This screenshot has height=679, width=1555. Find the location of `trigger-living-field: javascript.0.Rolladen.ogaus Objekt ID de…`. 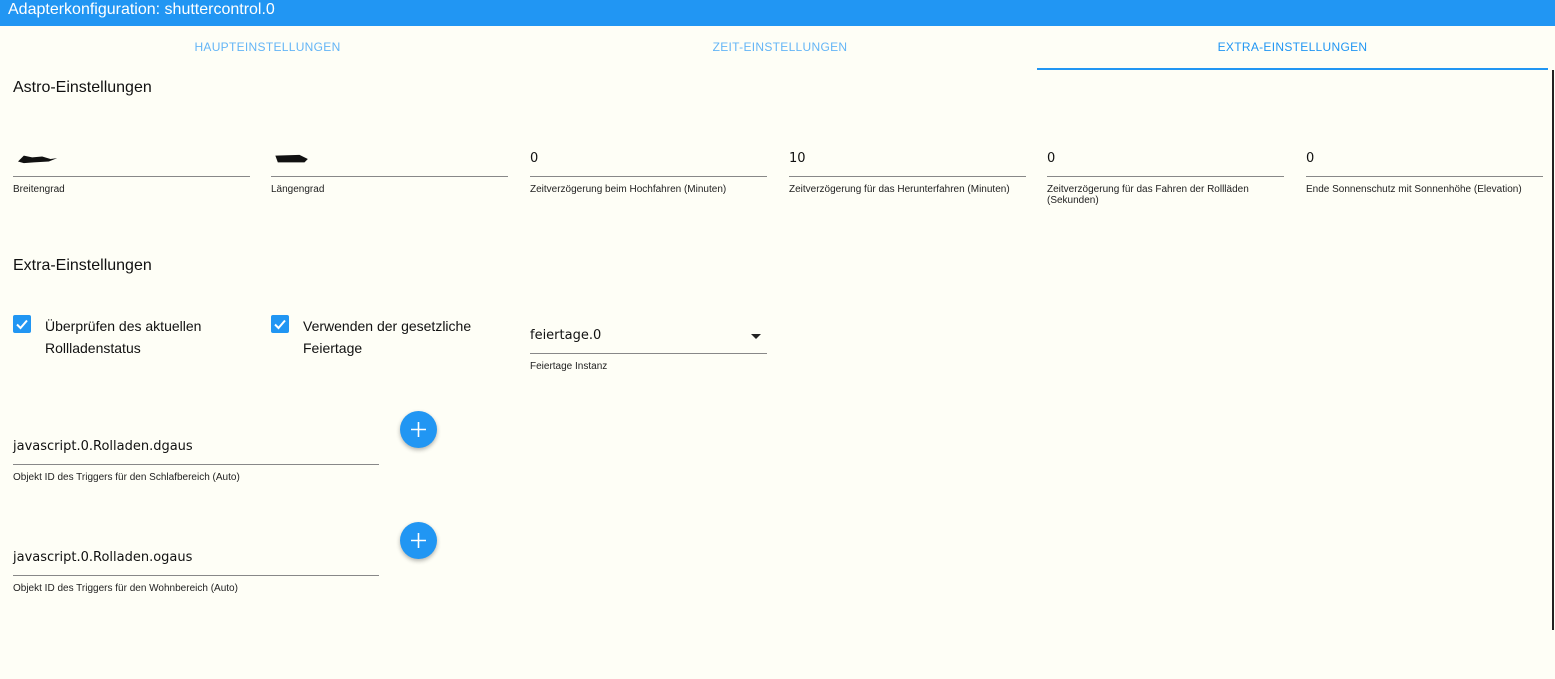

trigger-living-field: javascript.0.Rolladen.ogaus Objekt ID de… is located at coordinates (196, 570).